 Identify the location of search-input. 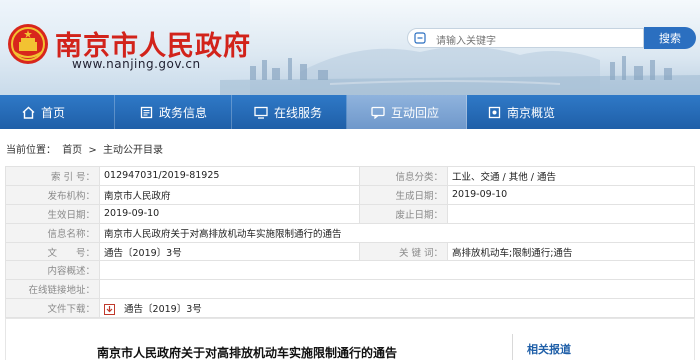
(525, 41).